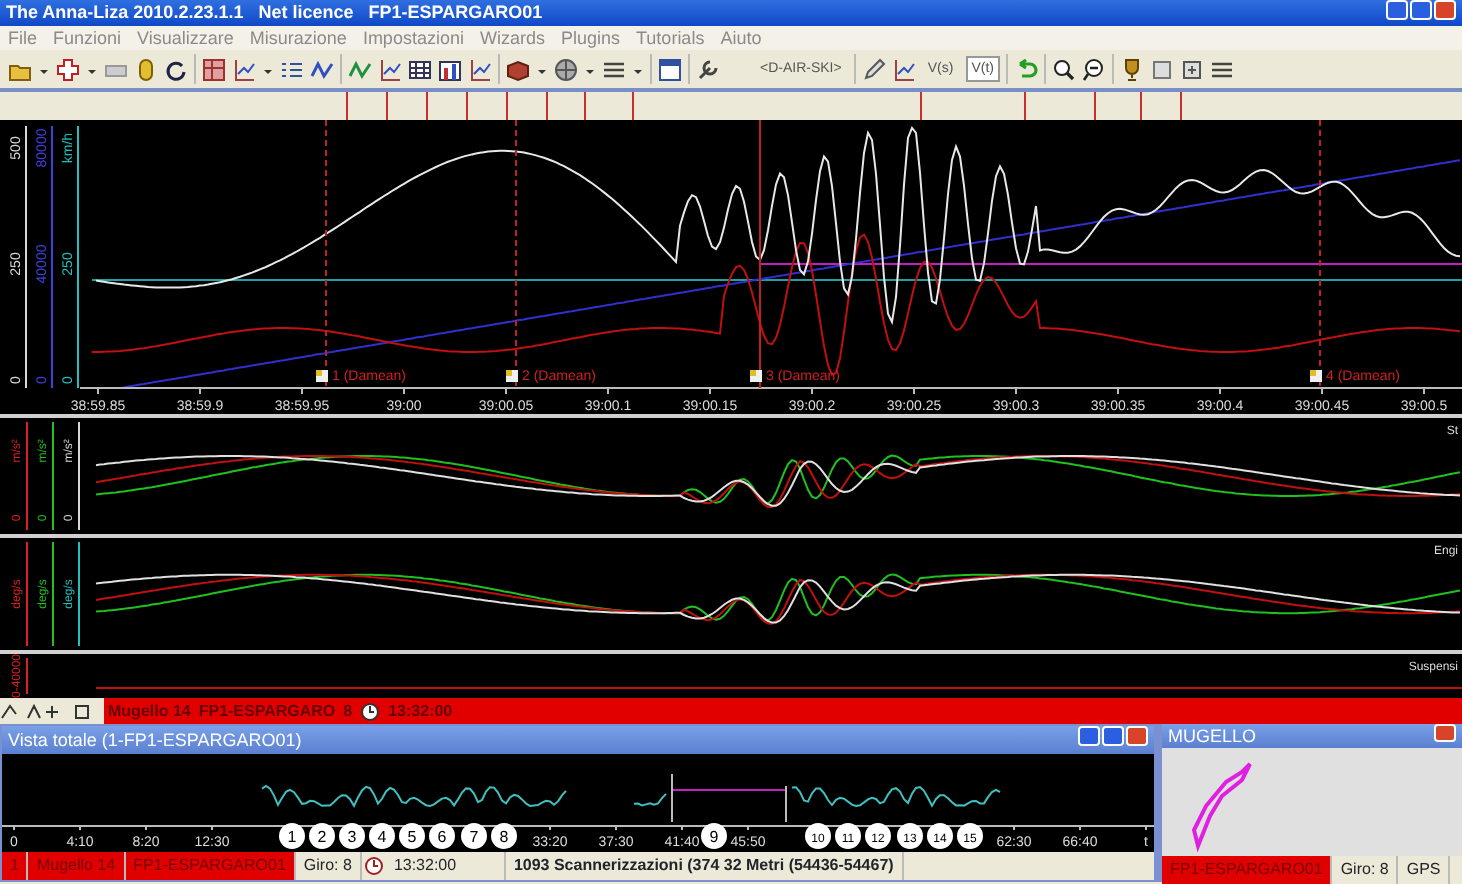  Describe the element at coordinates (1424, 870) in the screenshot. I see `source-label: GPS` at that location.